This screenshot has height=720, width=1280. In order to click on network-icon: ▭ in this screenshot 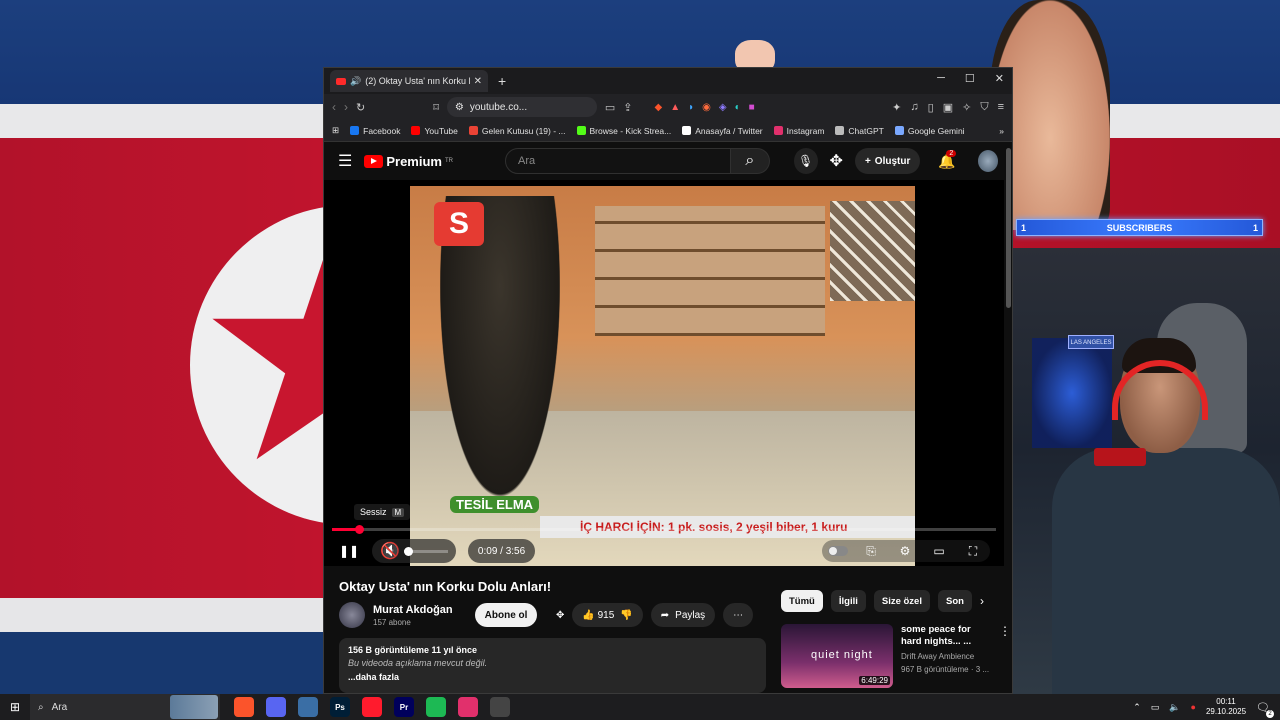, I will do `click(1155, 707)`.